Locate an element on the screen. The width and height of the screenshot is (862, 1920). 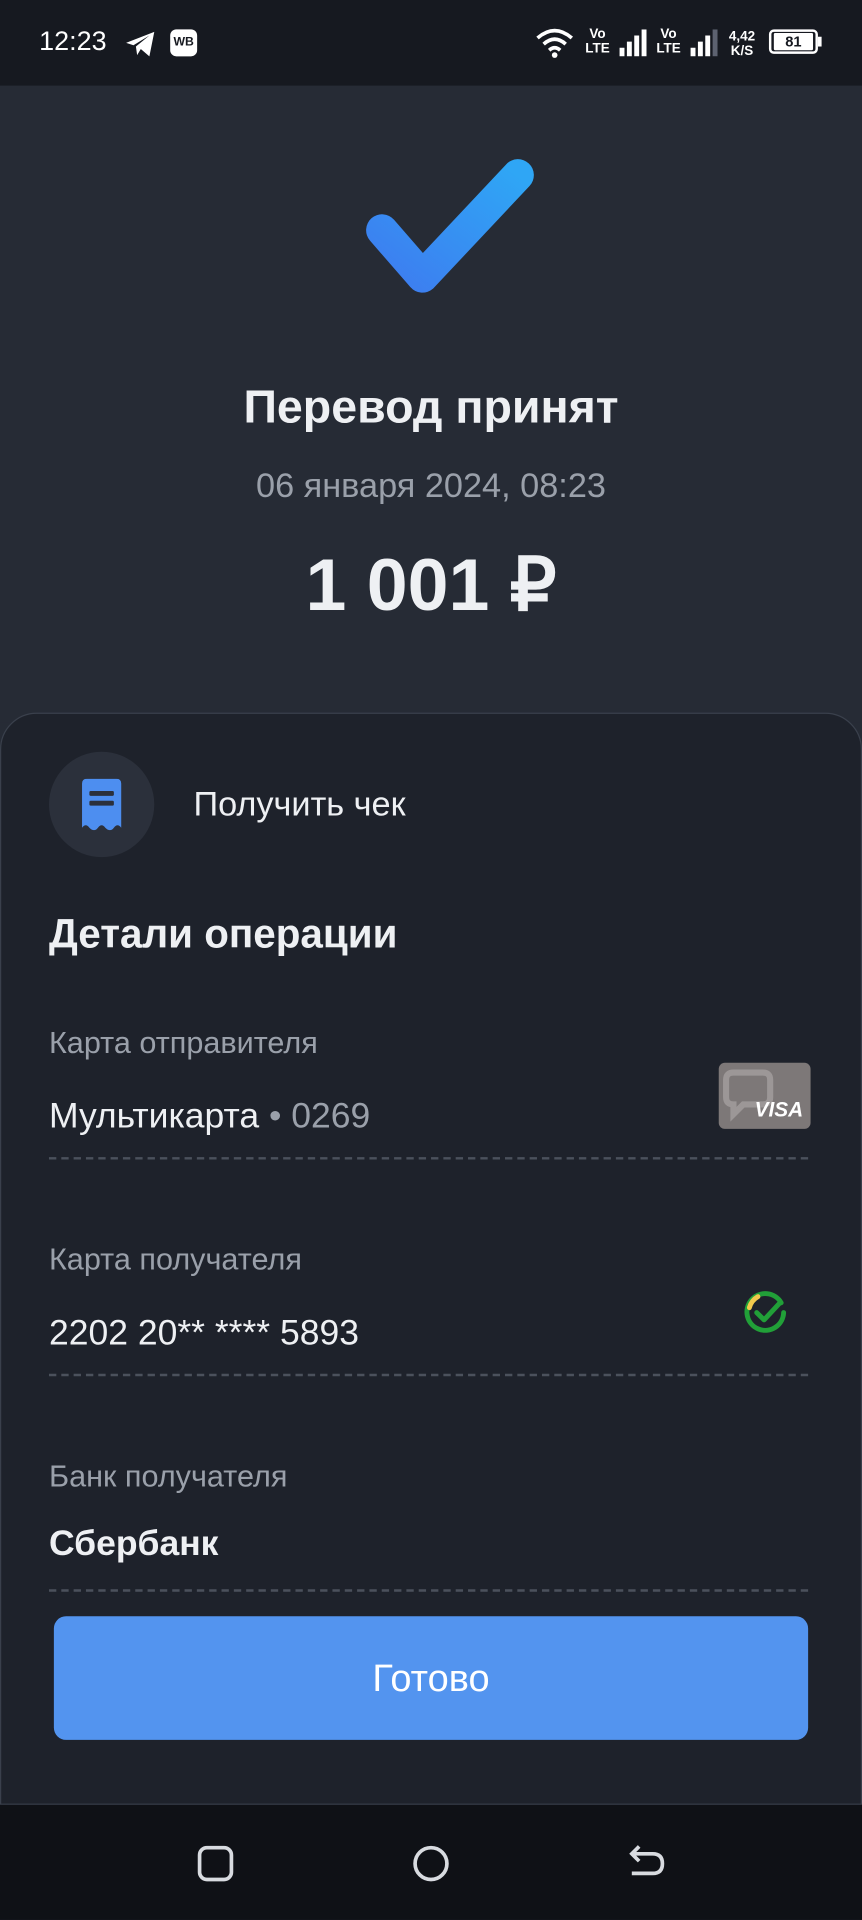
receipt-icon is located at coordinates (102, 804).